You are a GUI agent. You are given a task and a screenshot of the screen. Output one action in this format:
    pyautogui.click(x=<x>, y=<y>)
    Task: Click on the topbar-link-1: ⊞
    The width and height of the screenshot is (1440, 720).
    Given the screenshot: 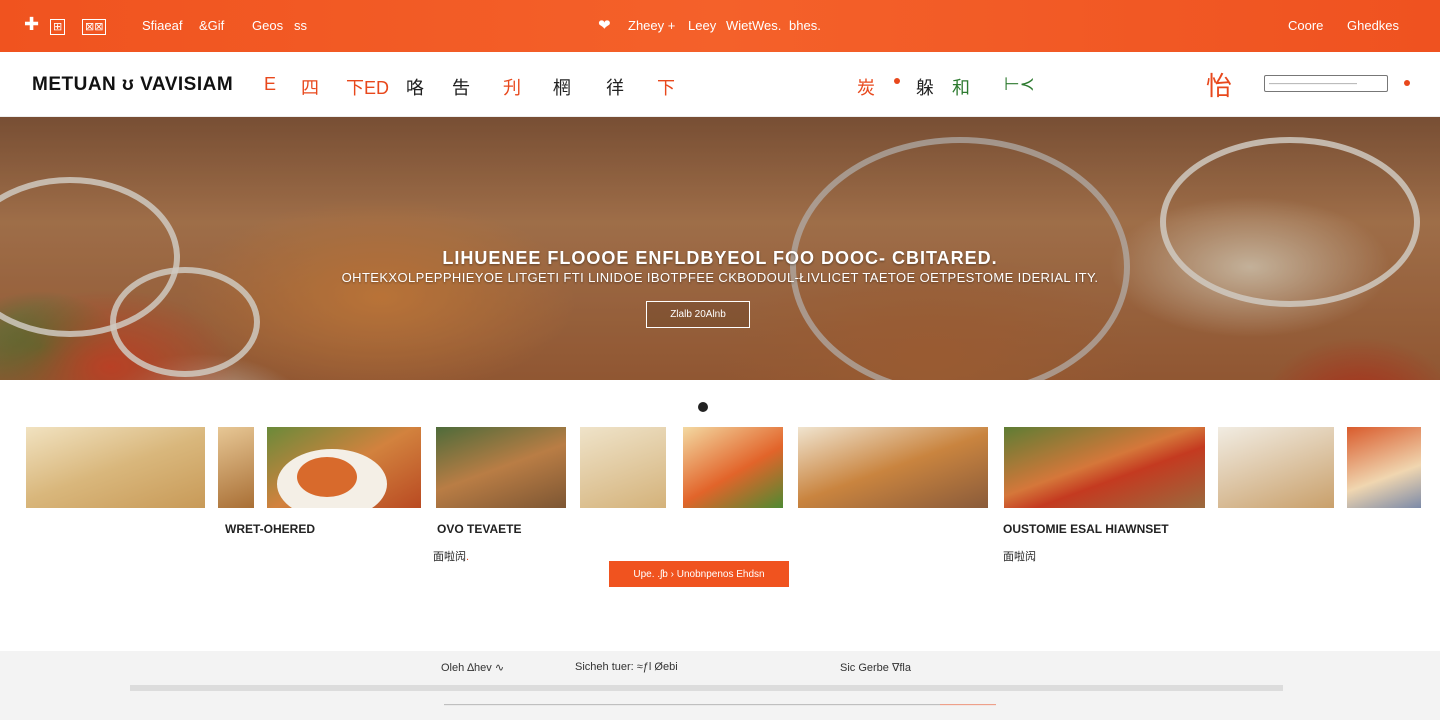 What is the action you would take?
    pyautogui.click(x=58, y=26)
    